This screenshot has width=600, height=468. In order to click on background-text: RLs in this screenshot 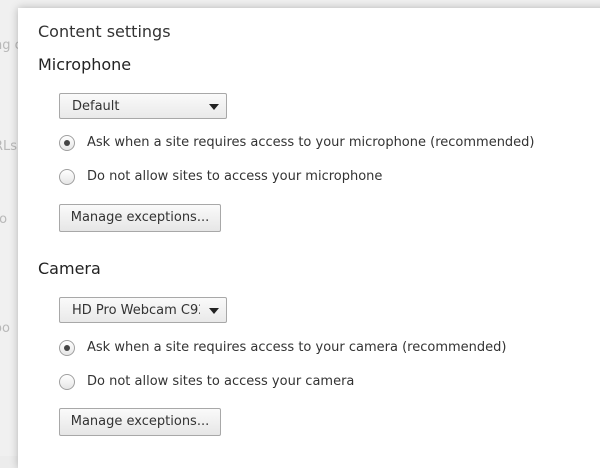, I will do `click(9, 146)`.